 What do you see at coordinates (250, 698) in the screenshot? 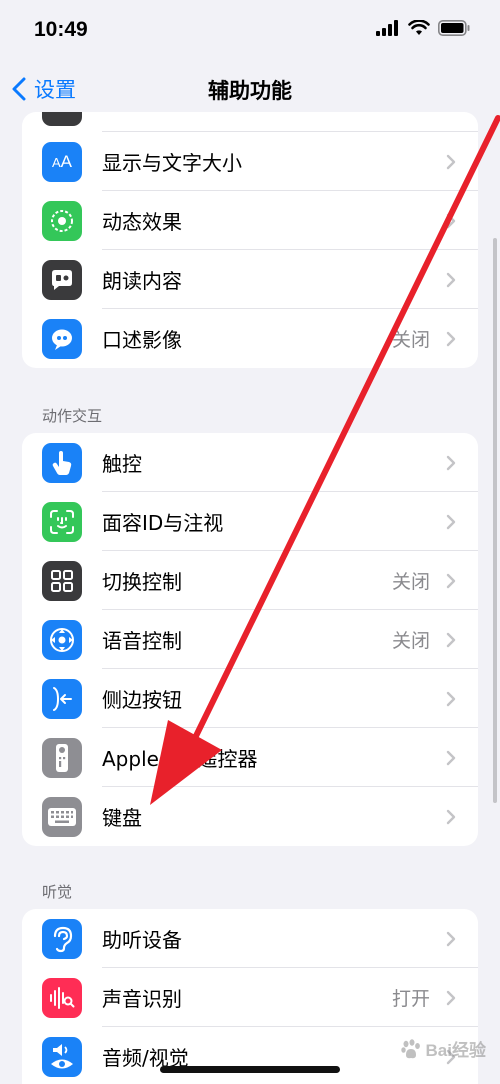
I see `settings-row-side-button: 侧边按钮` at bounding box center [250, 698].